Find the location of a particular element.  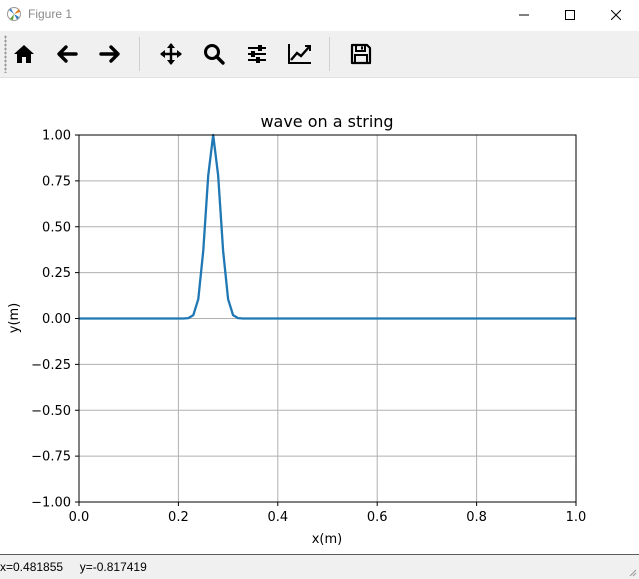

y-tick-label: −0.75 is located at coordinates (51, 457).